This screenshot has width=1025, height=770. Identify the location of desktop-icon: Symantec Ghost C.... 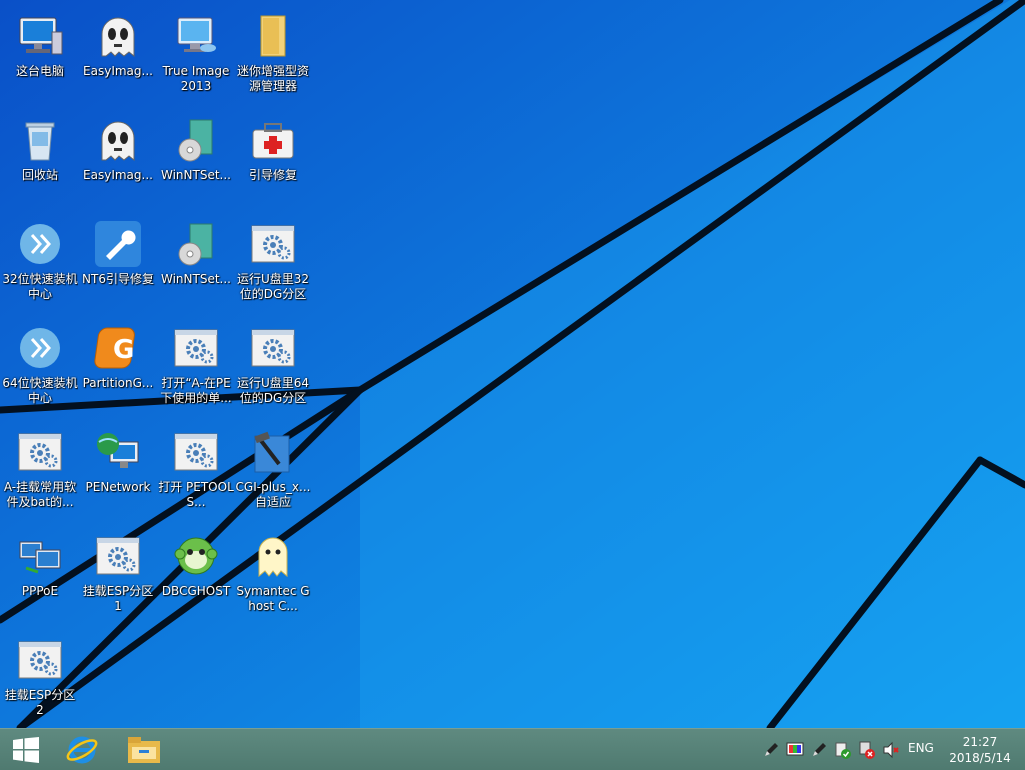
(273, 576).